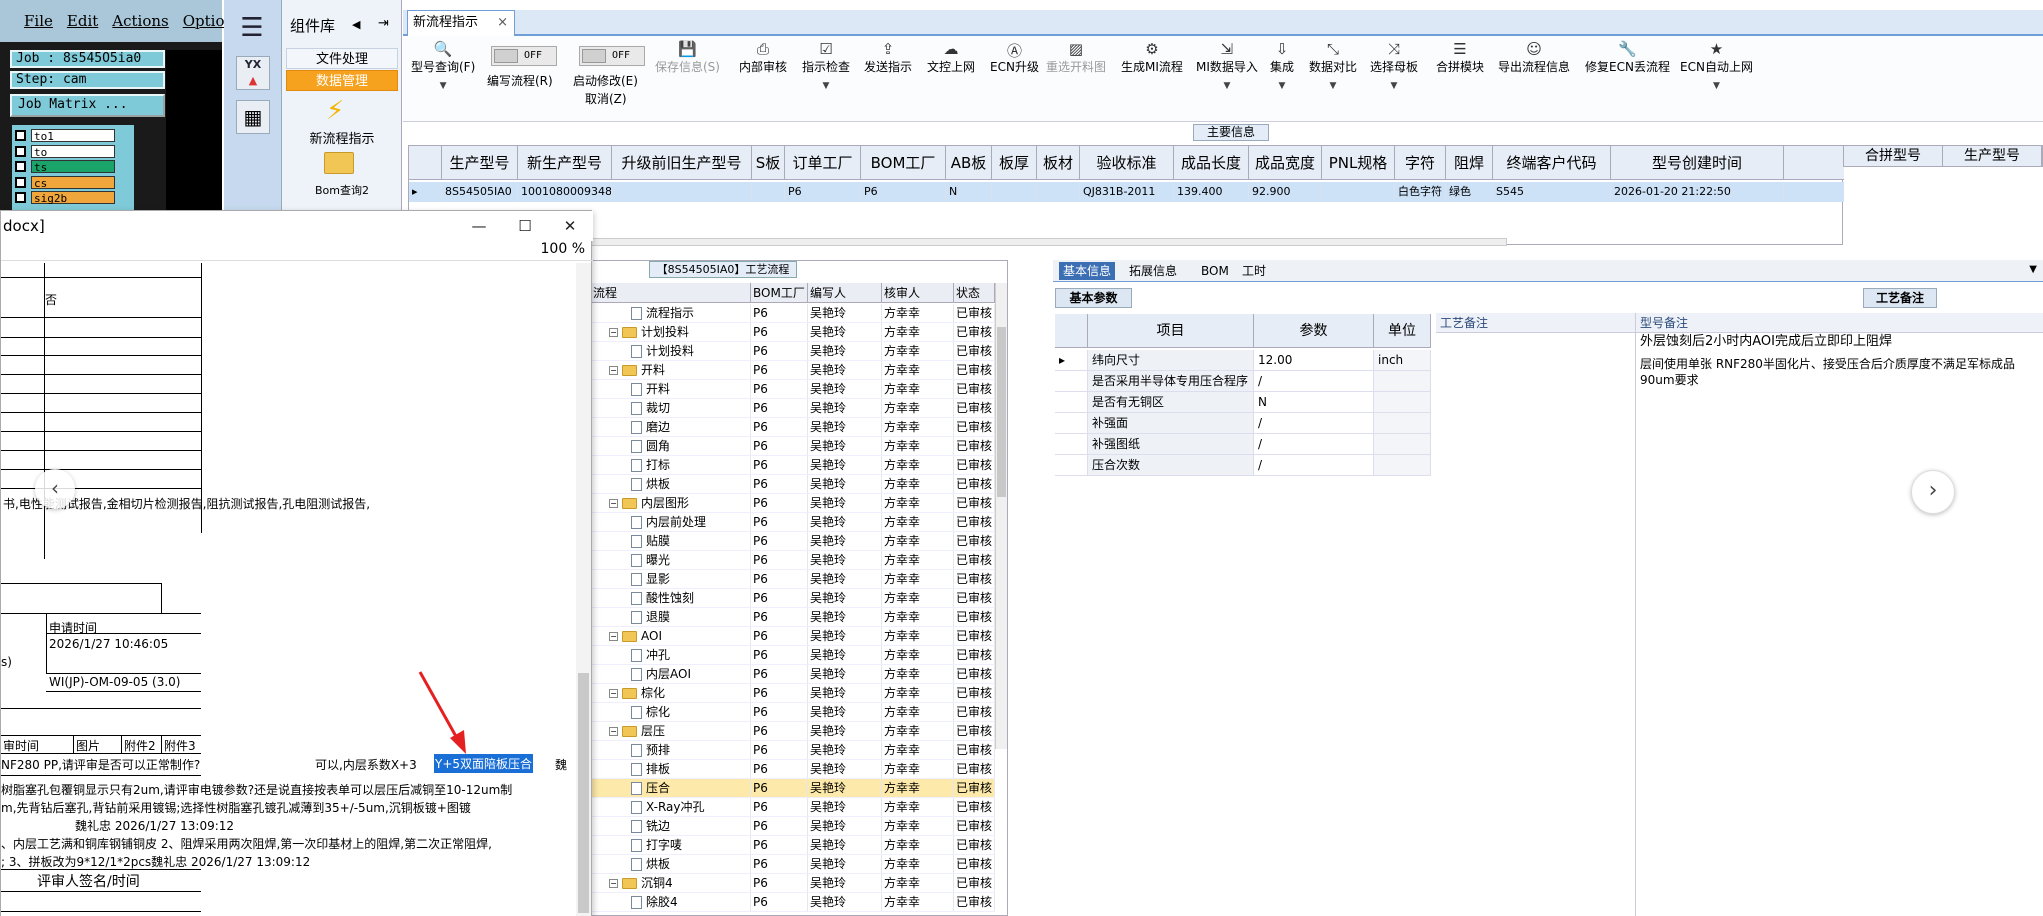 Image resolution: width=2043 pixels, height=916 pixels. Describe the element at coordinates (793, 427) in the screenshot. I see `tree-row: 磨边 P6 吴艳玲 方幸幸 已审核` at that location.